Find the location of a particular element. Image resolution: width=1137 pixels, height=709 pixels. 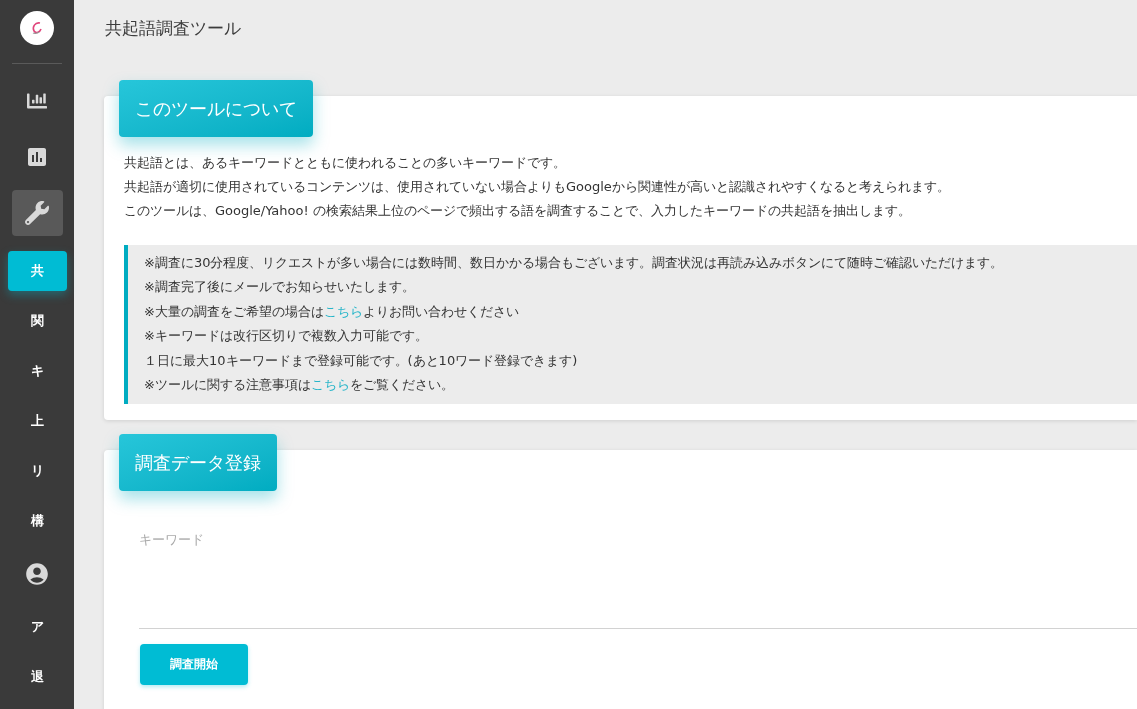

note-text: ※調査完了後にメールでお知らせいたします。 is located at coordinates (280, 287).